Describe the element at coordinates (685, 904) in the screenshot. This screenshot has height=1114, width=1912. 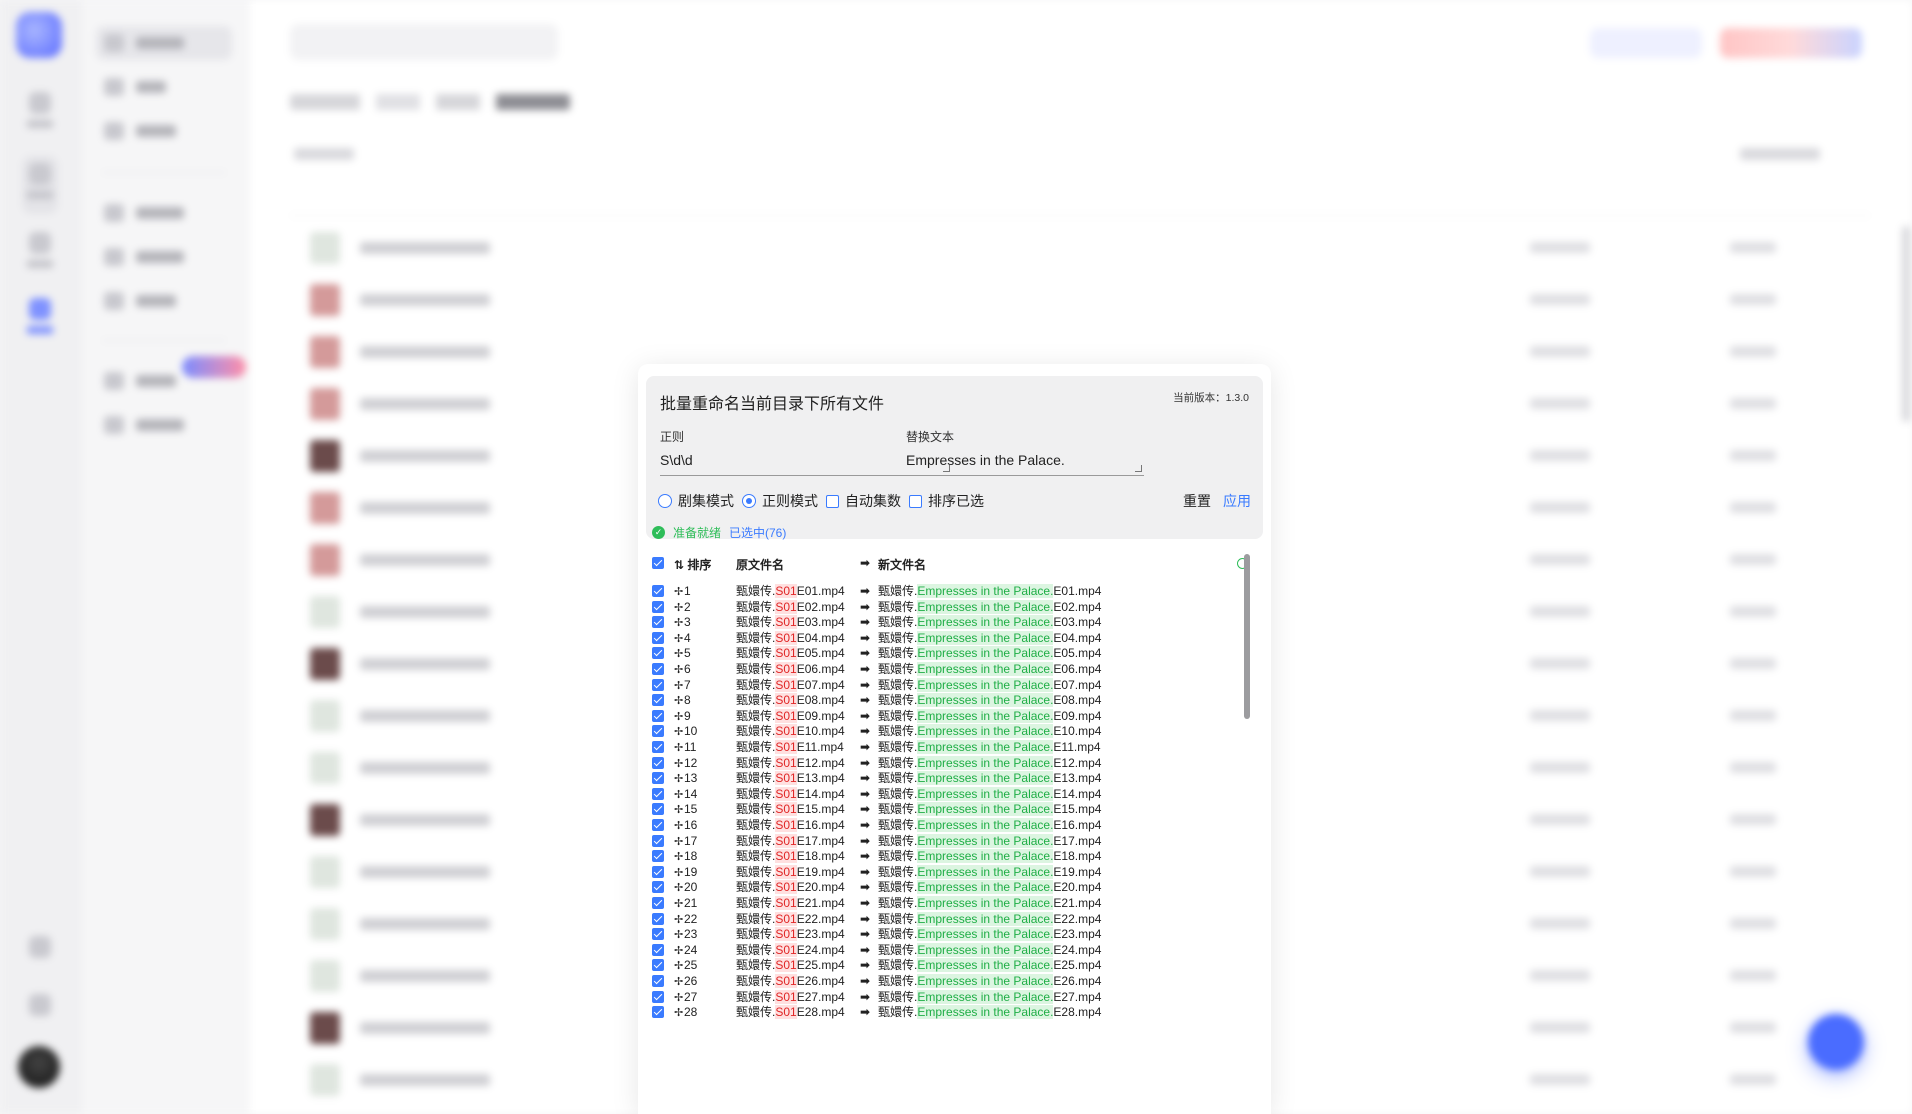
I see `row-sort-handle: ✢21` at that location.